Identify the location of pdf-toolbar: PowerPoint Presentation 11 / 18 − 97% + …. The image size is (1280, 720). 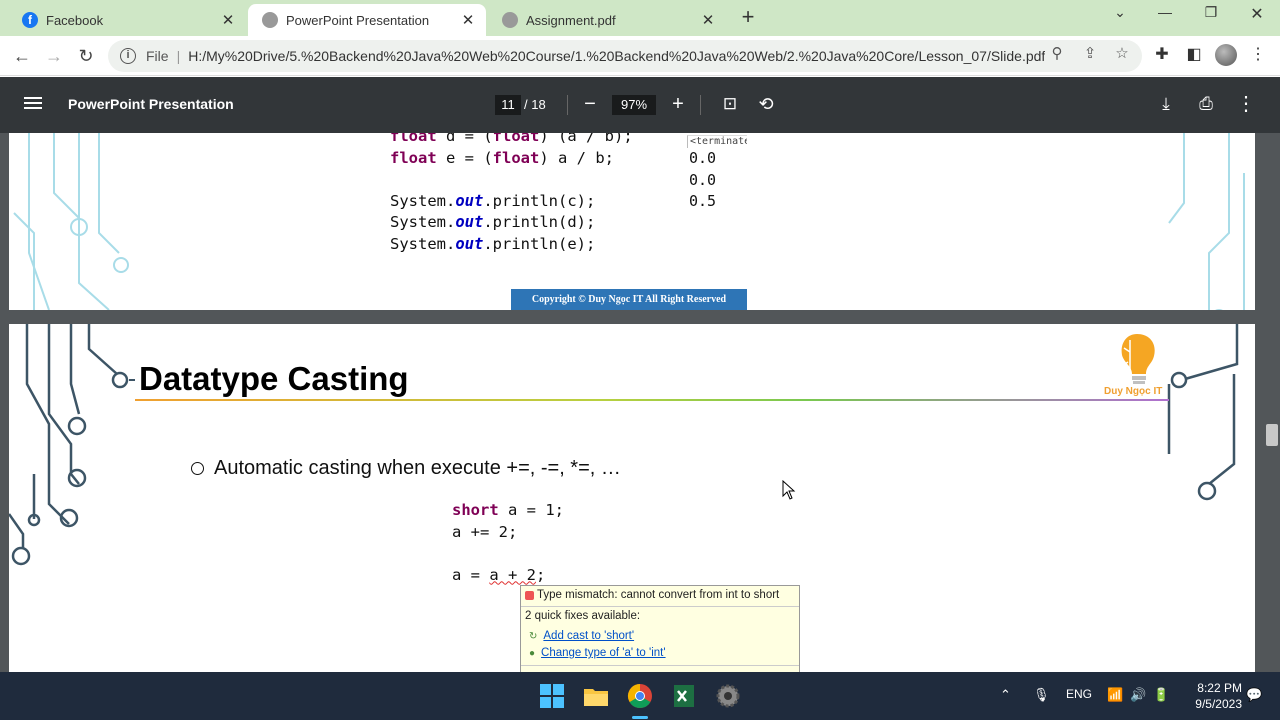
(640, 105).